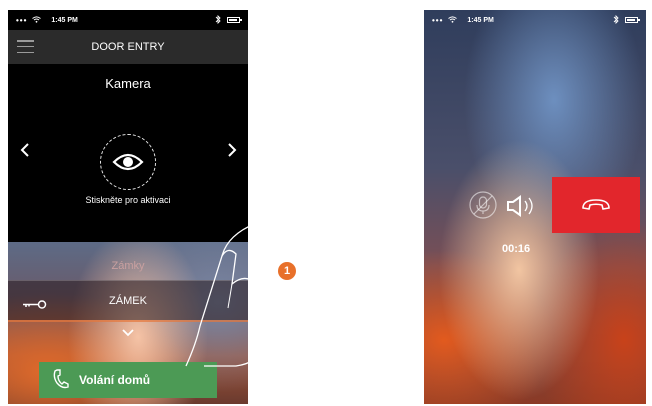  What do you see at coordinates (287, 271) in the screenshot?
I see `step-badge: 1` at bounding box center [287, 271].